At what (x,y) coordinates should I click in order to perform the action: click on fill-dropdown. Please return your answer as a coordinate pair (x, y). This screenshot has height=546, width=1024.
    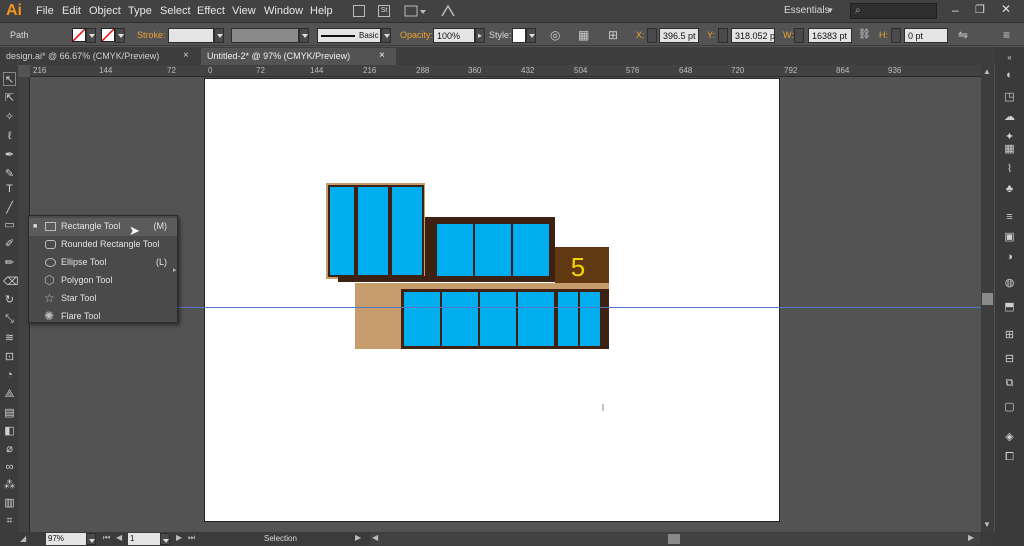
    Looking at the image, I should click on (91, 35).